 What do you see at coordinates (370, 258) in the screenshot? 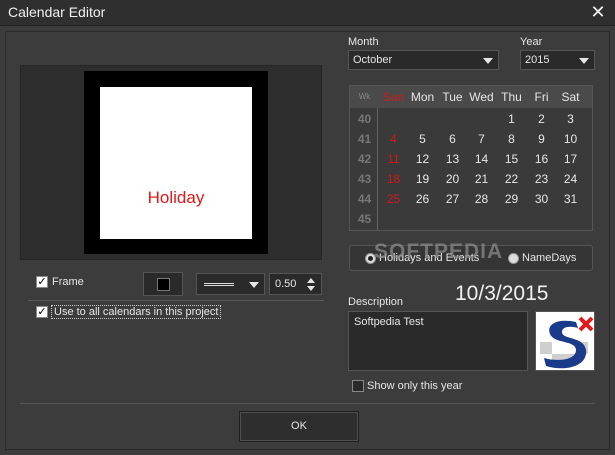
I see `radio-dot` at bounding box center [370, 258].